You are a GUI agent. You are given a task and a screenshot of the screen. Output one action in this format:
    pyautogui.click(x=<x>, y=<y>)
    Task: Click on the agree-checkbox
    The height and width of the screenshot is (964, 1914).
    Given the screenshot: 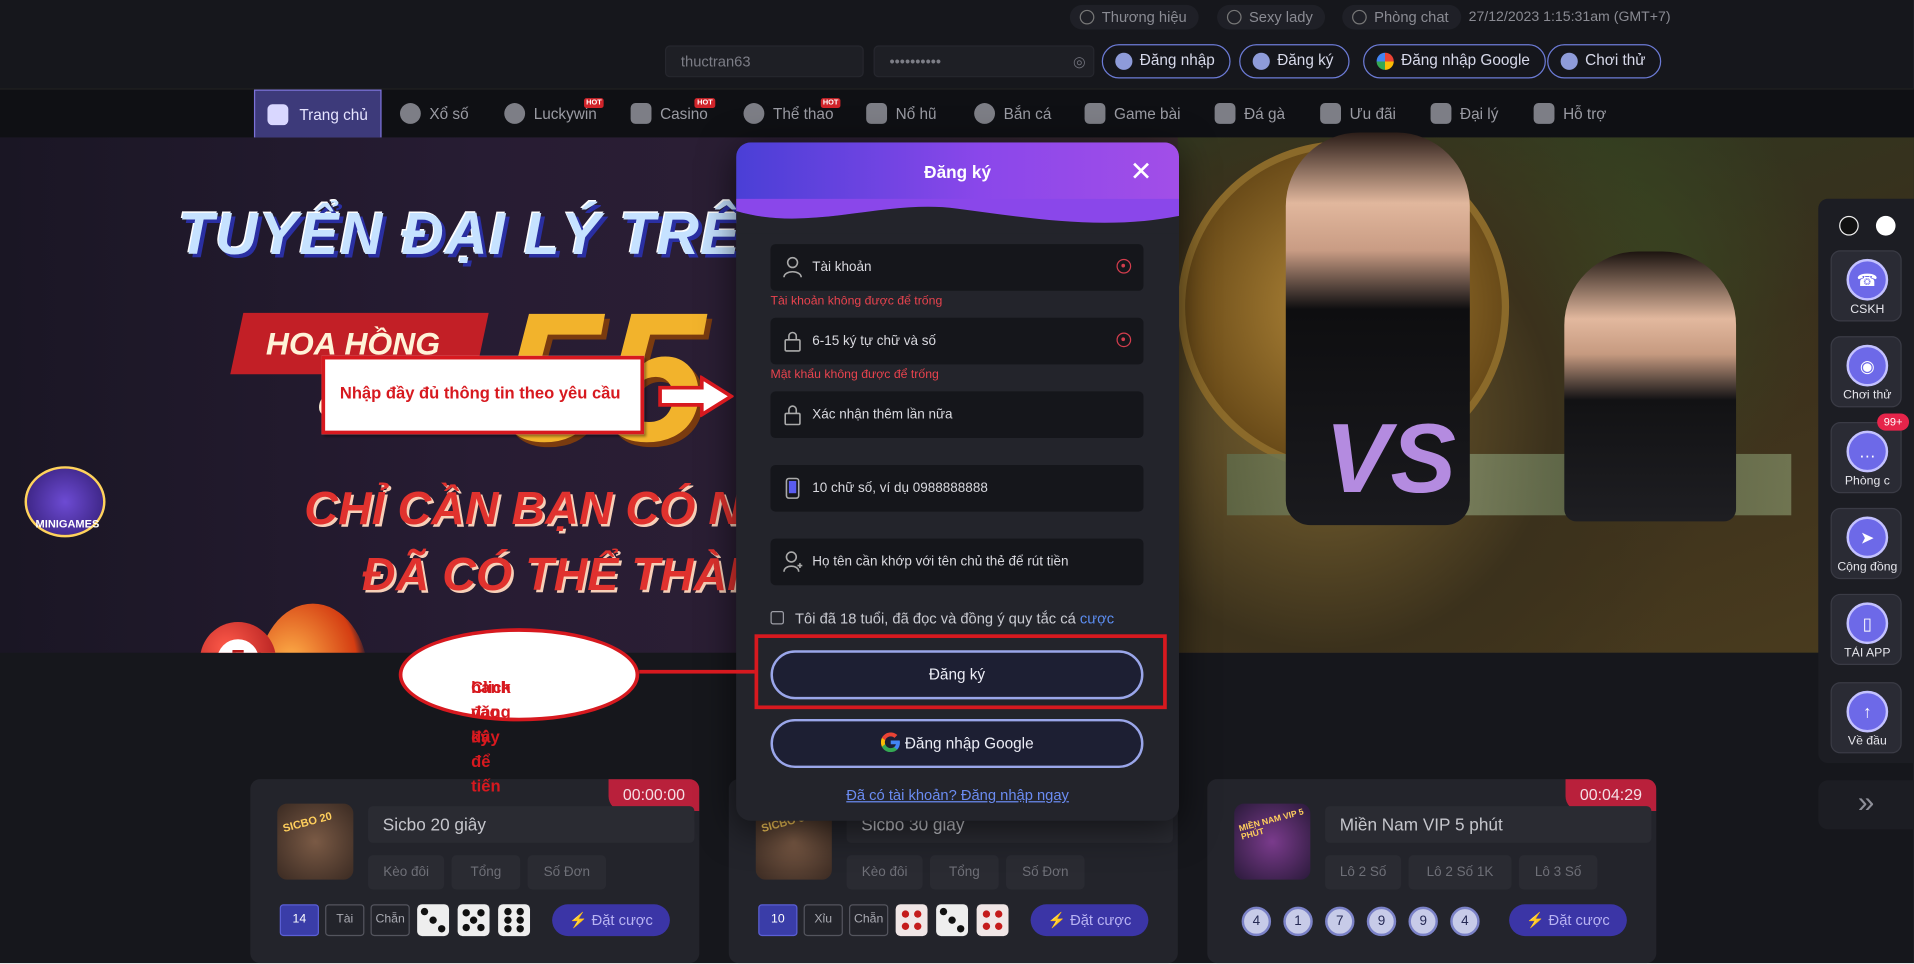 What is the action you would take?
    pyautogui.click(x=777, y=617)
    